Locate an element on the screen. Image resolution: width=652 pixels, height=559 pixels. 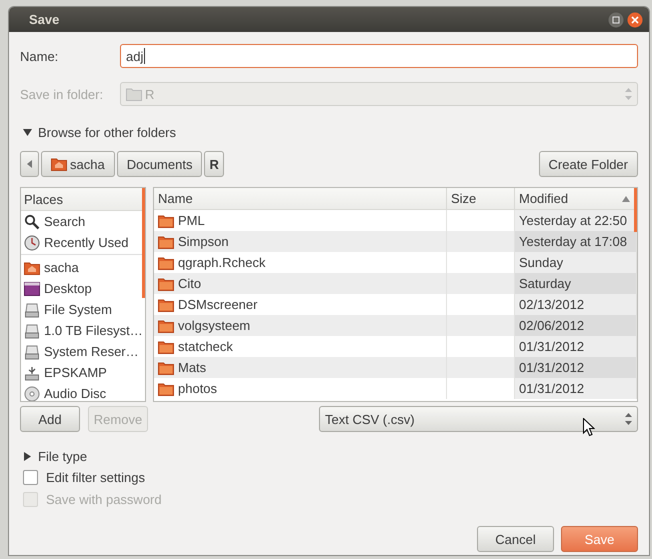
place-item: sacha is located at coordinates (83, 267).